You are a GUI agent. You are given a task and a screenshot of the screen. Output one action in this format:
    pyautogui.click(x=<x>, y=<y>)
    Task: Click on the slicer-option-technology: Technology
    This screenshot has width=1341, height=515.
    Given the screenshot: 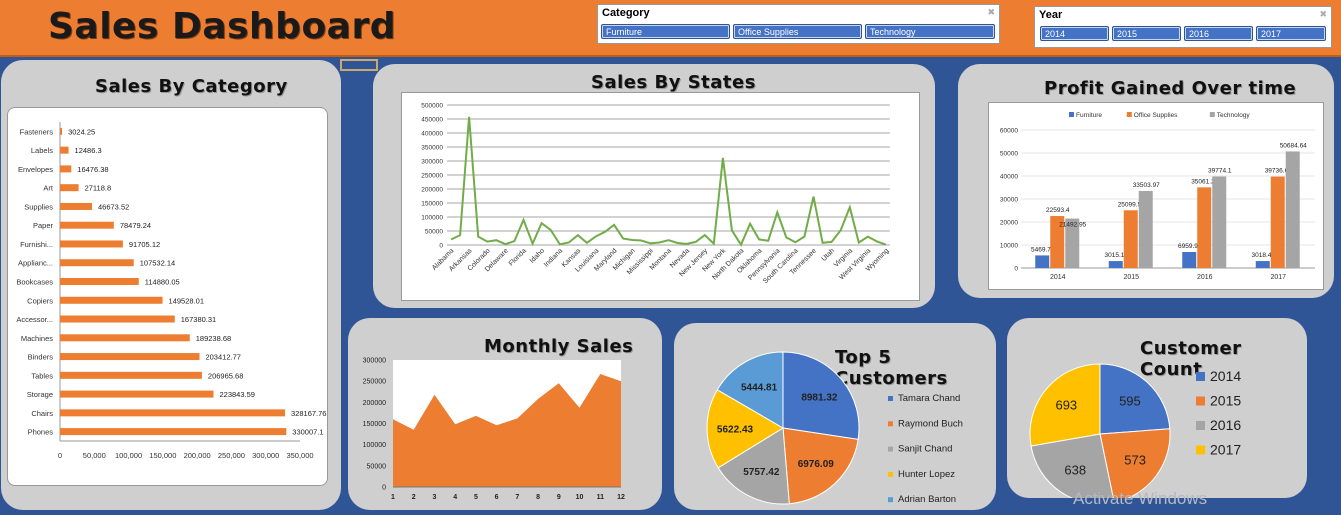 What is the action you would take?
    pyautogui.click(x=930, y=31)
    